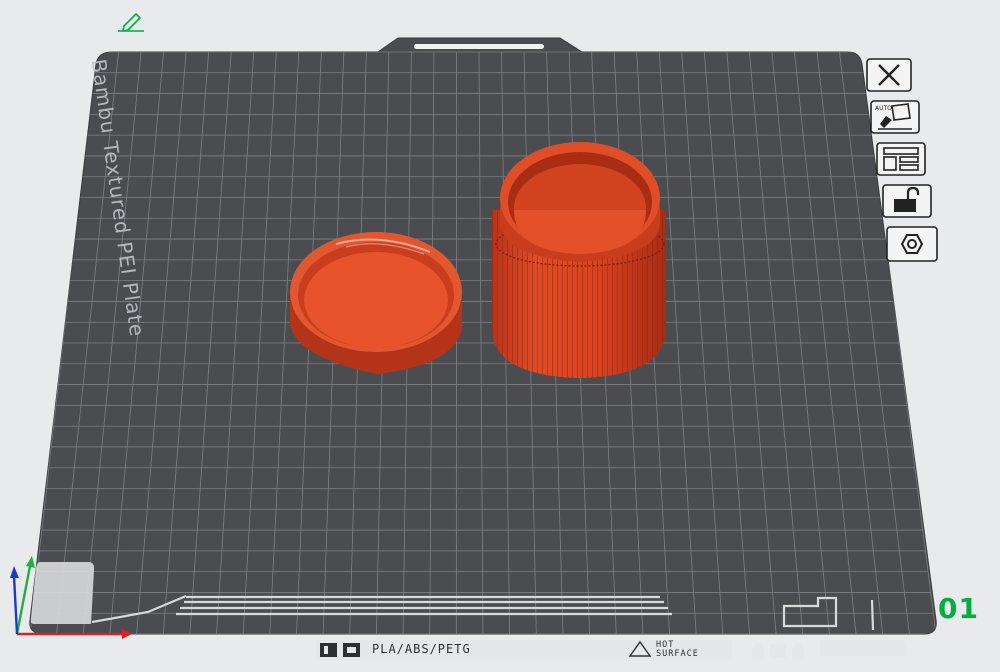  I want to click on hot-surface-label: HOT SURFACE, so click(677, 650).